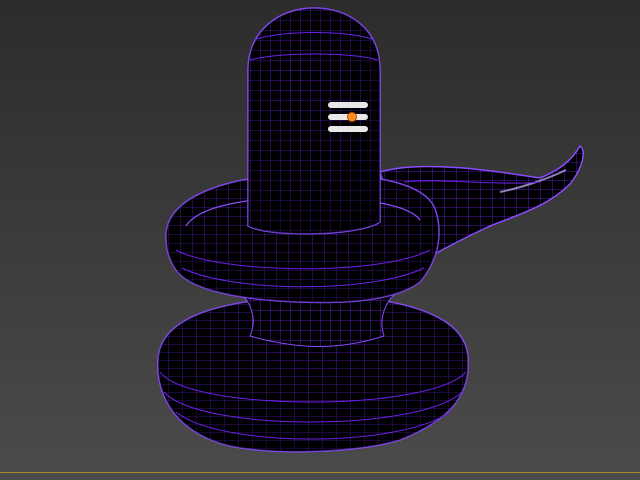 The width and height of the screenshot is (640, 480). Describe the element at coordinates (320, 472) in the screenshot. I see `viewport-active-border` at that location.